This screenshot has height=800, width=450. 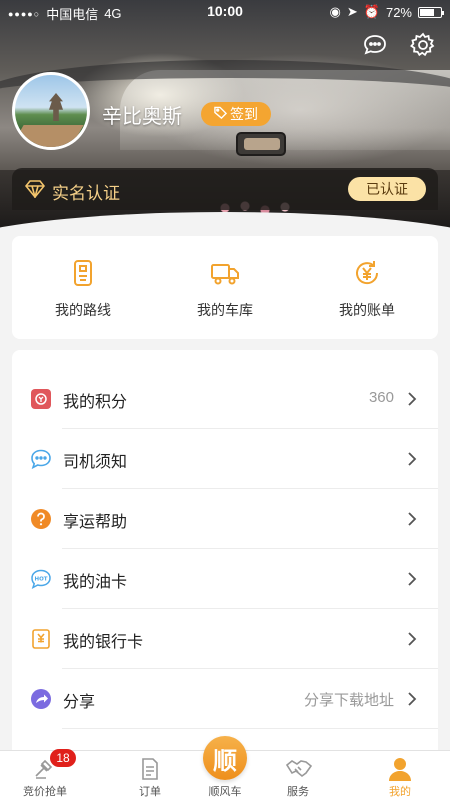 What do you see at coordinates (352, 11) in the screenshot?
I see `location-icon: ➤` at bounding box center [352, 11].